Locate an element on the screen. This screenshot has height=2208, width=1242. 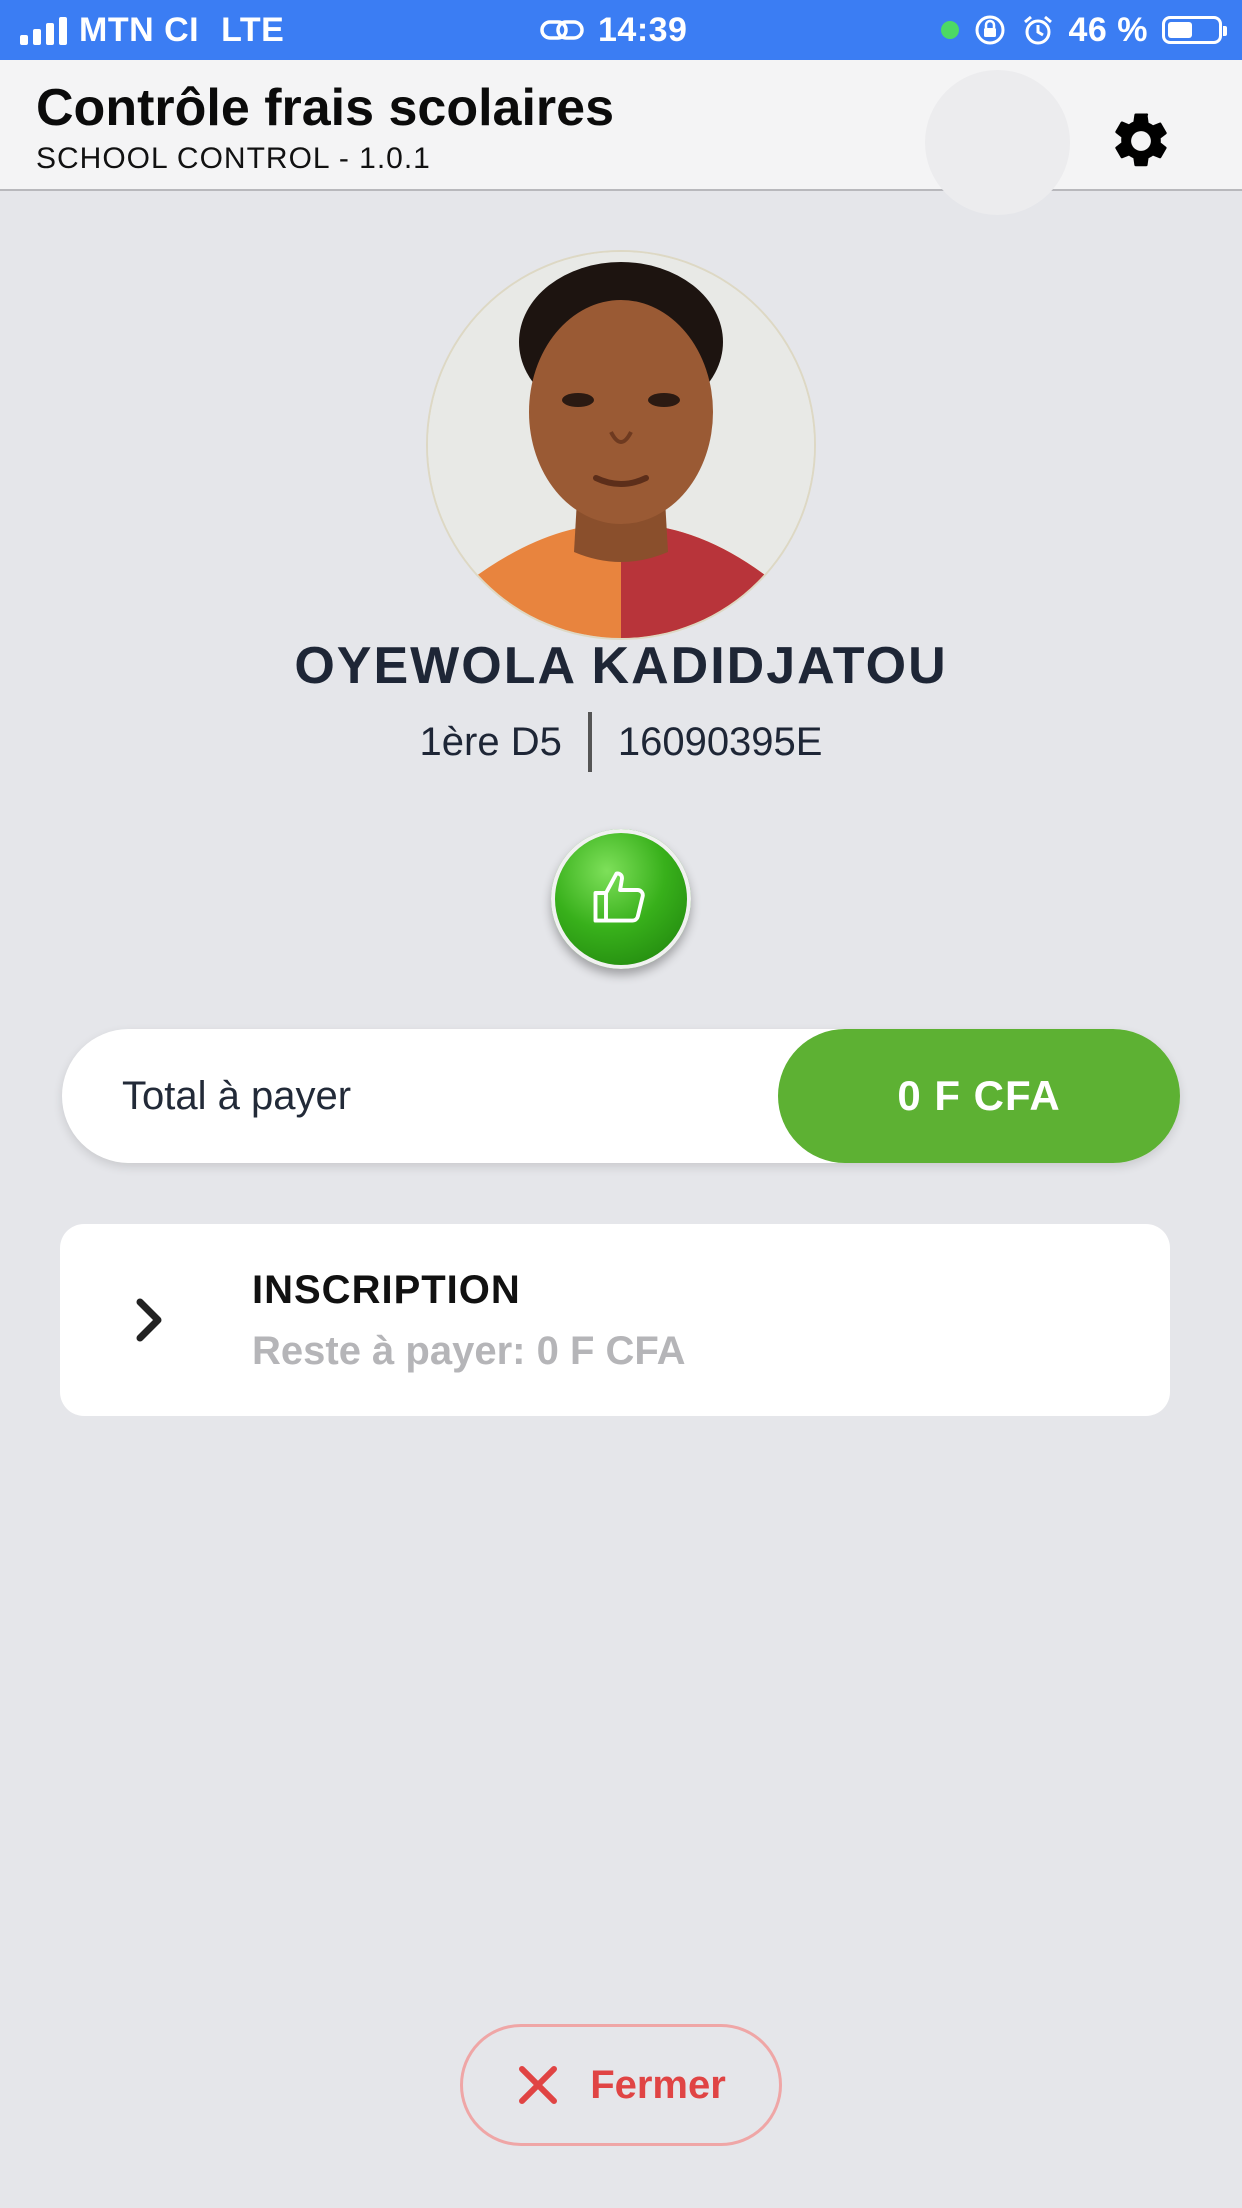
payment-status-badge is located at coordinates (621, 899).